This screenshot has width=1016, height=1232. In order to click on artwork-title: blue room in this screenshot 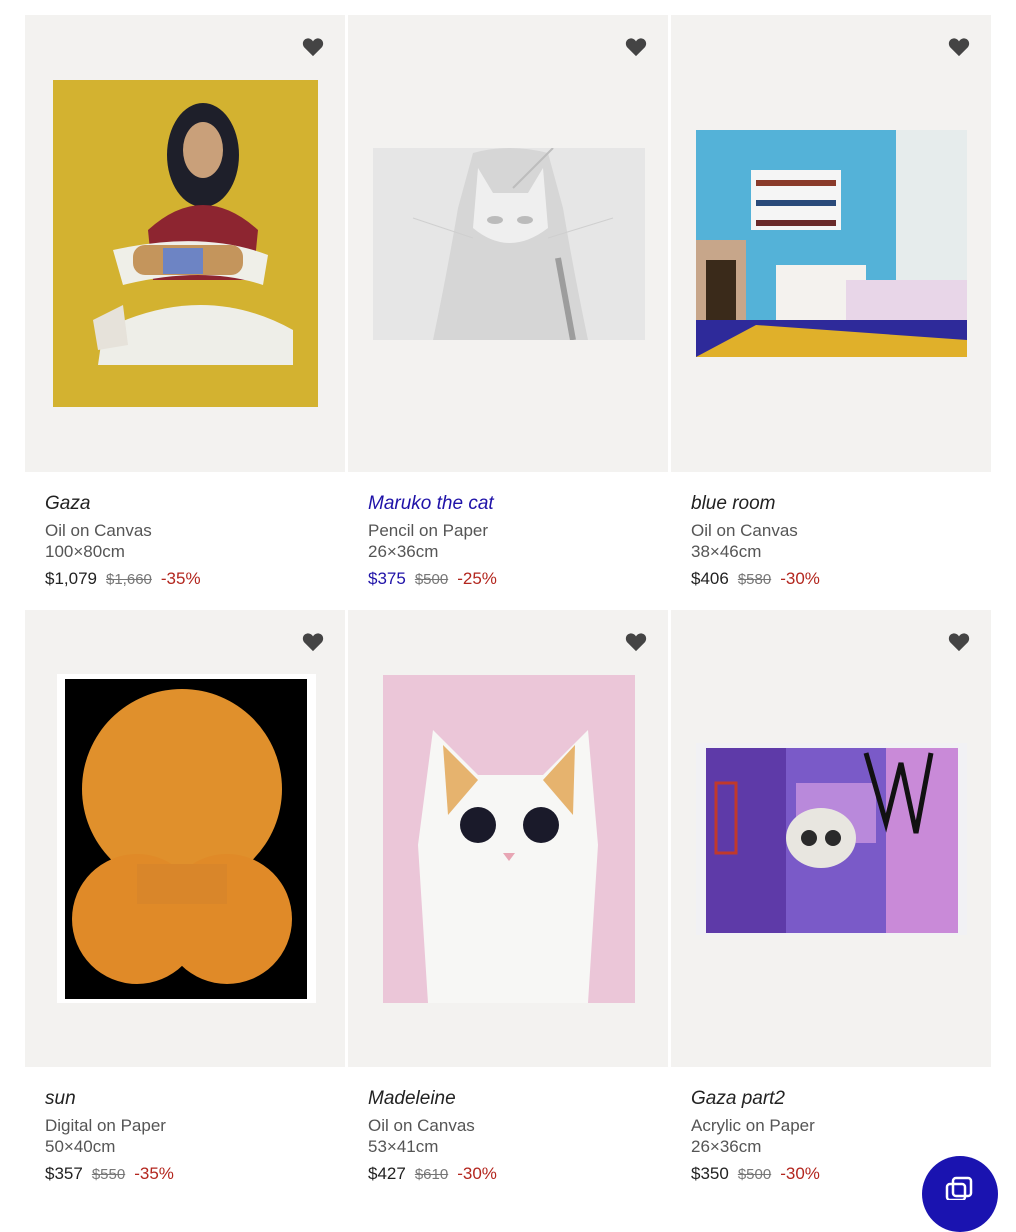, I will do `click(831, 504)`.